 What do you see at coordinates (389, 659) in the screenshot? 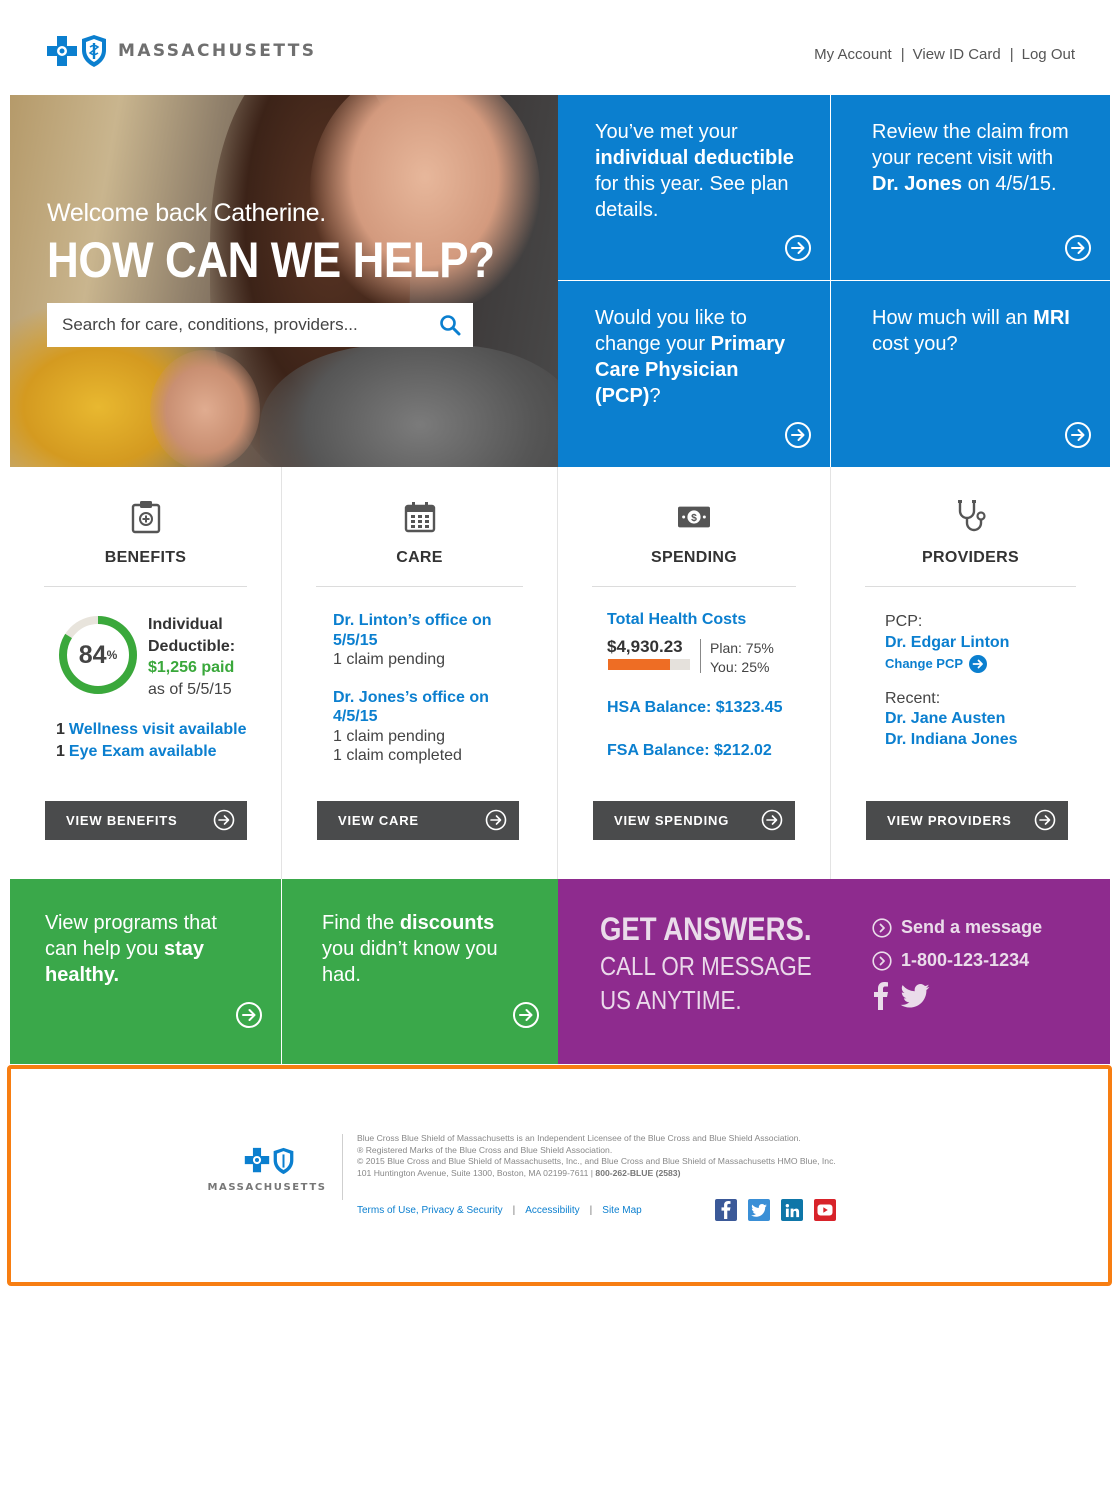
I see `claim-status: 1 claim pending` at bounding box center [389, 659].